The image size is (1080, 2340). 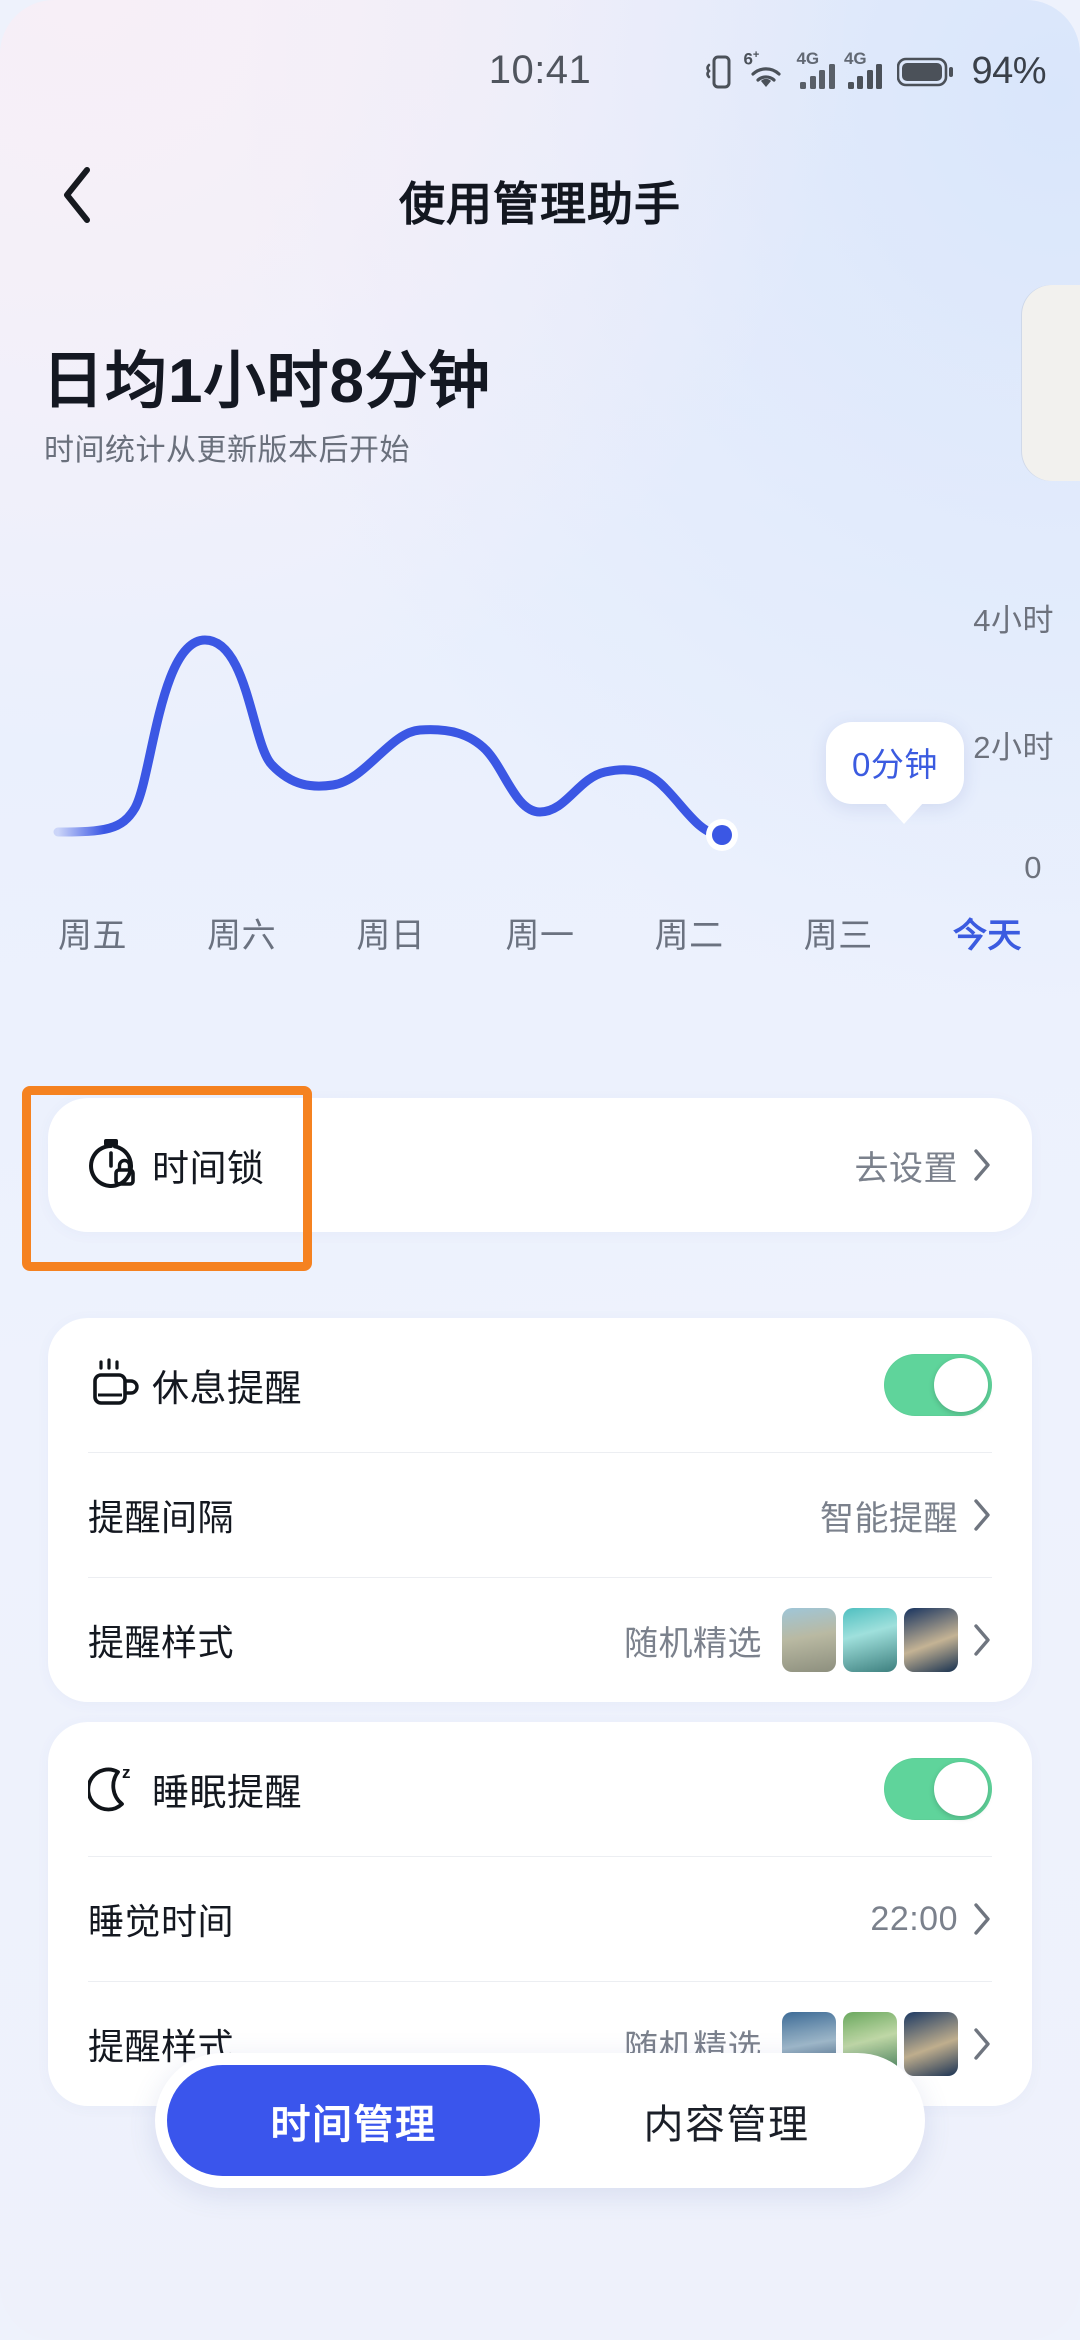 What do you see at coordinates (353, 2120) in the screenshot?
I see `tab-time-management: 时间管理` at bounding box center [353, 2120].